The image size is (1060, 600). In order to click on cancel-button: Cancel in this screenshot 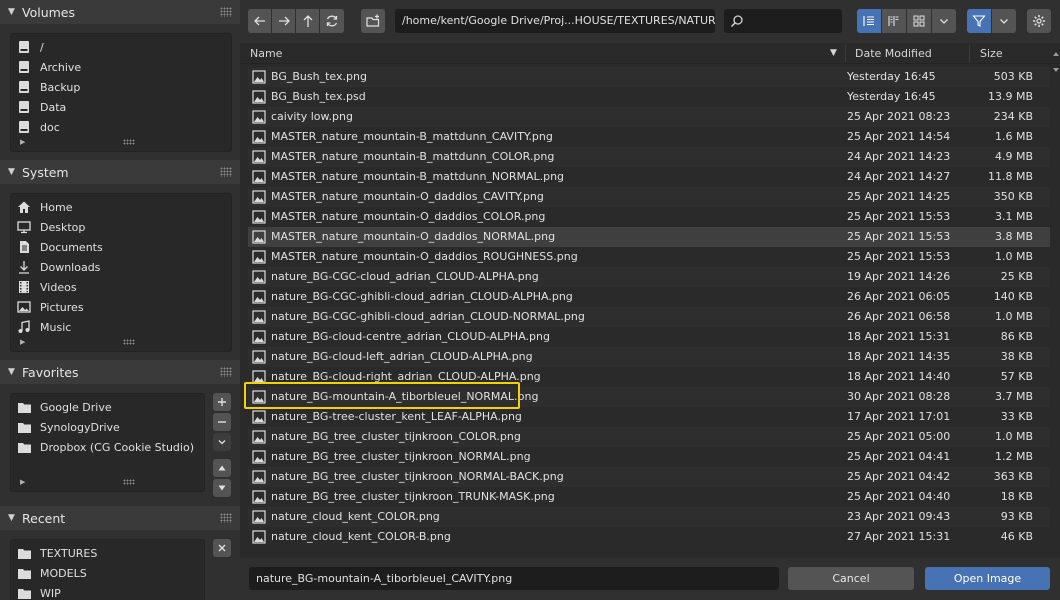, I will do `click(851, 578)`.